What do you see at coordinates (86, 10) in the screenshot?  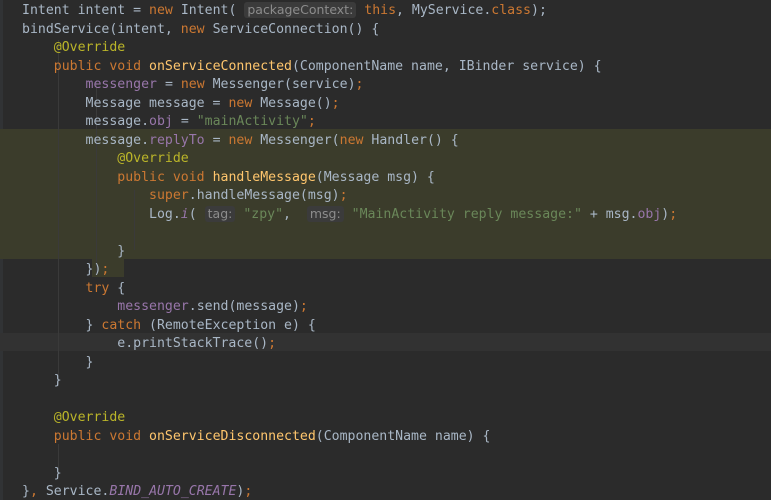 I see `code-token: Intent intent =` at bounding box center [86, 10].